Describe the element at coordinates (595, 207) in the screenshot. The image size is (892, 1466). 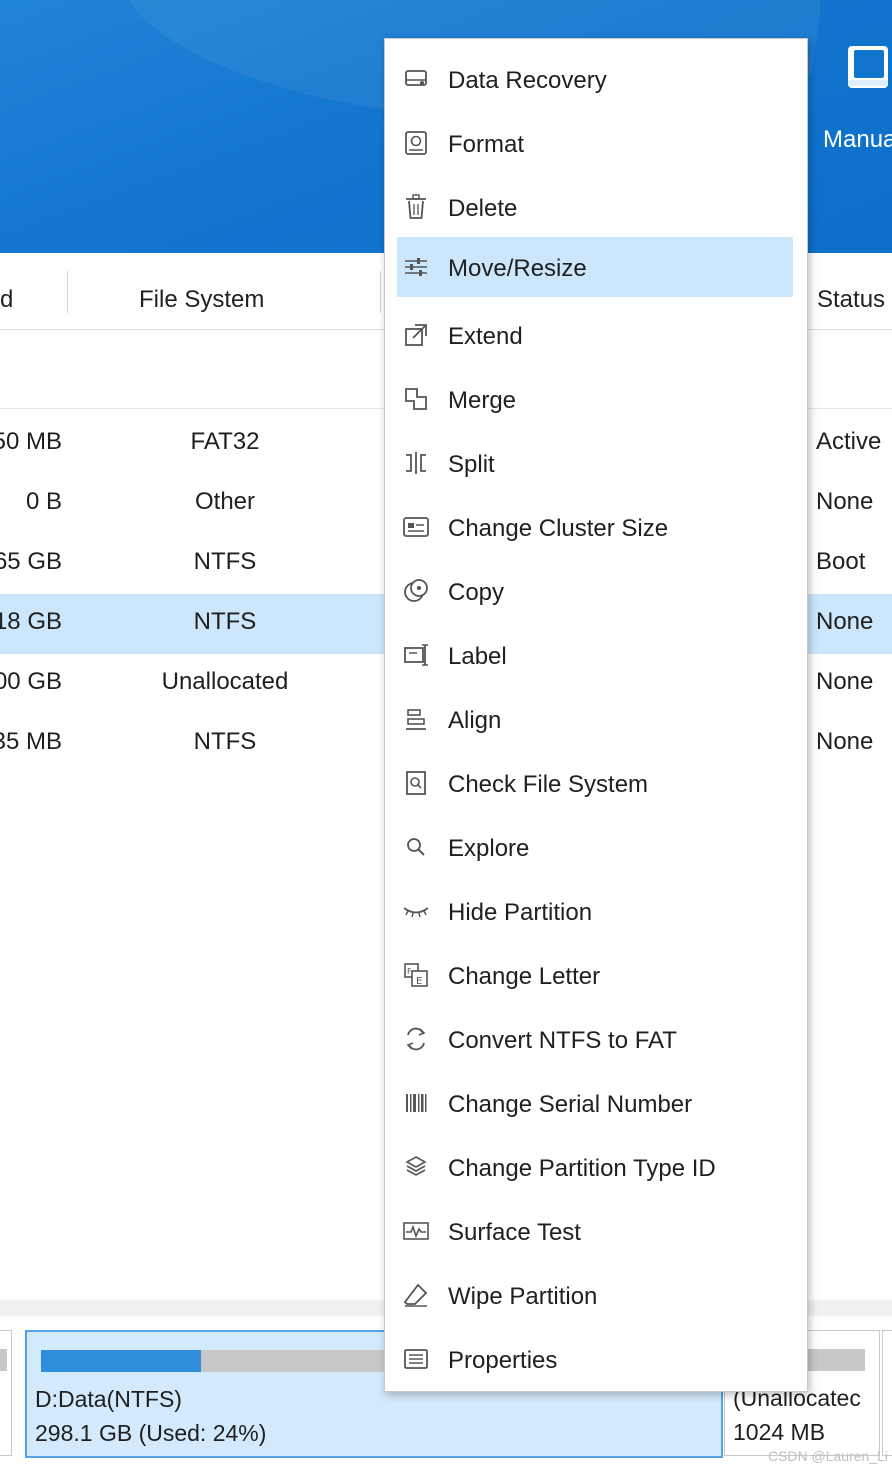
I see `menu-item-delete: Delete` at that location.